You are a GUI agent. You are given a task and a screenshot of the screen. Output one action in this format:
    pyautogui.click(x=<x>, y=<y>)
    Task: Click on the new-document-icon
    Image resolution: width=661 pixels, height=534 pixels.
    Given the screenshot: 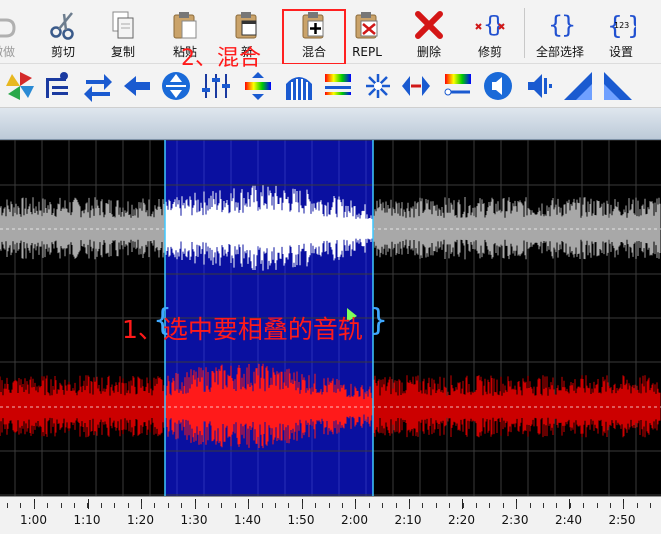 What is the action you would take?
    pyautogui.click(x=246, y=25)
    